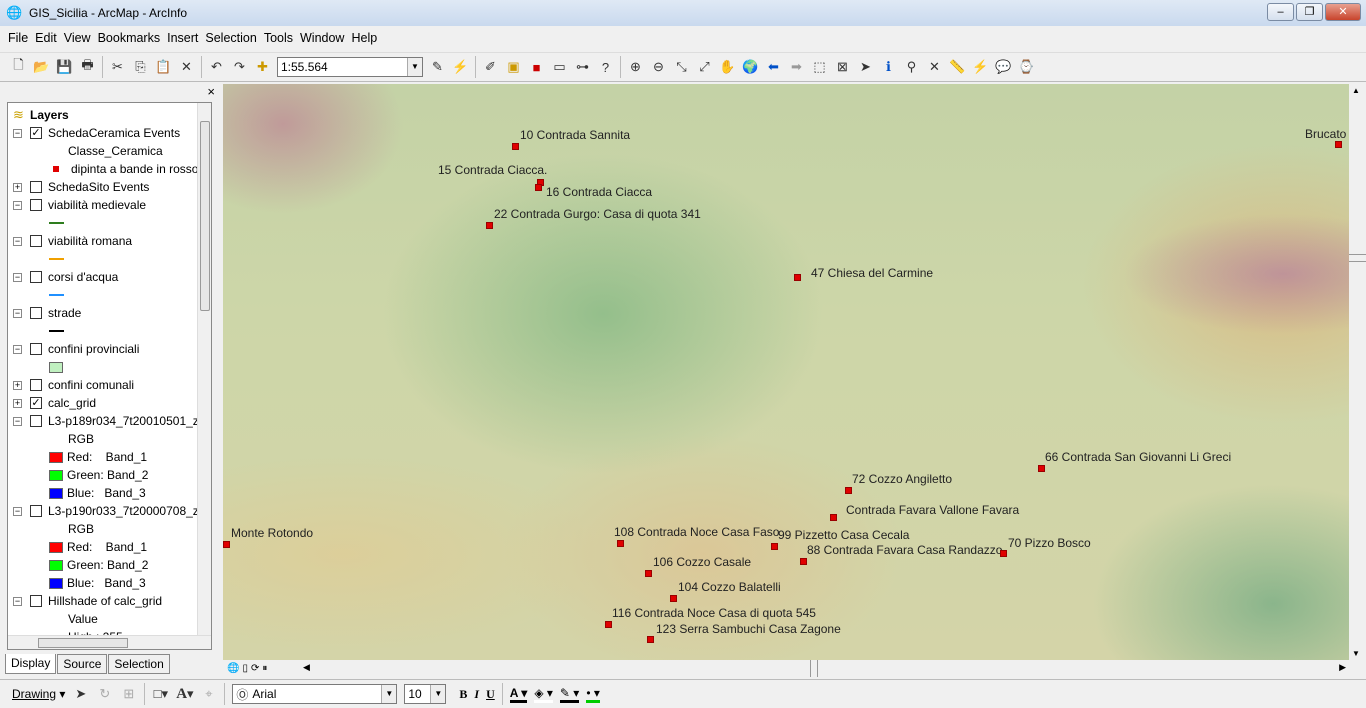  Describe the element at coordinates (582, 67) in the screenshot. I see `modelbuilder-icon: ⊶` at that location.